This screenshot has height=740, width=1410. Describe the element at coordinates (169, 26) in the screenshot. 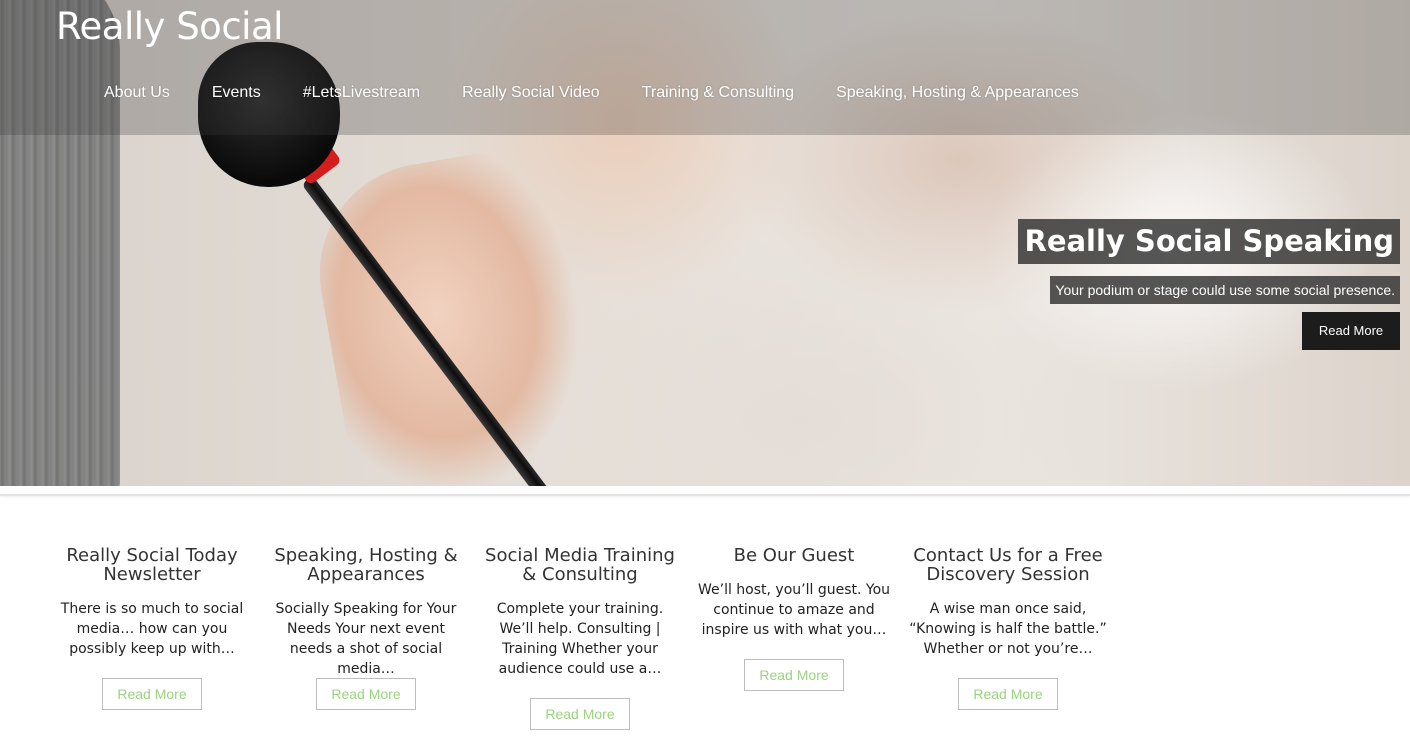

I see `site-title: Really Social` at that location.